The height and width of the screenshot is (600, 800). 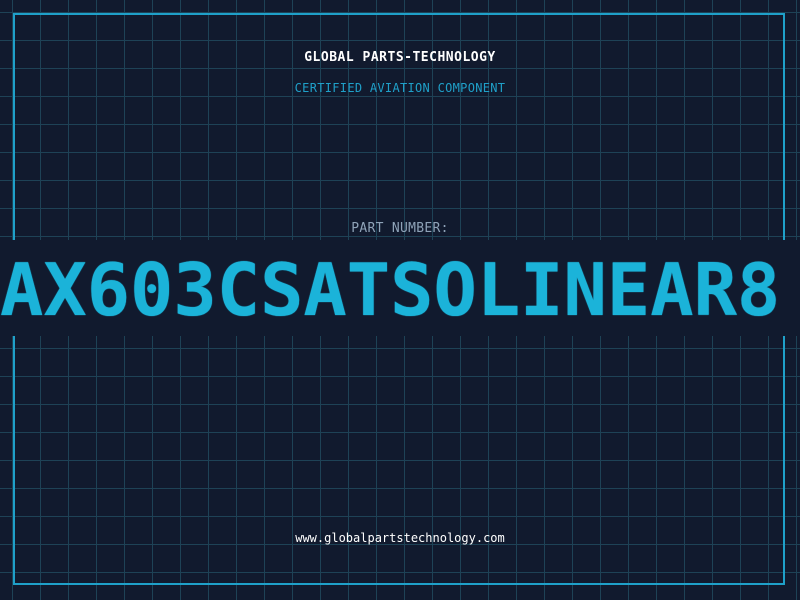 I want to click on part-number-value: AX603CSATSOLINEAR8, so click(x=390, y=290).